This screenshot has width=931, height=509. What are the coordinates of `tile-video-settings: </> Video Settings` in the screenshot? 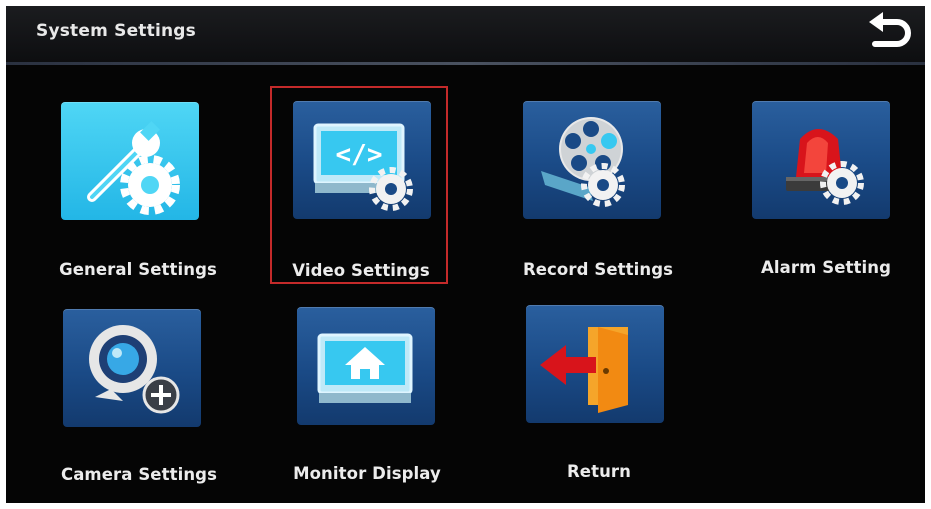 It's located at (366, 196).